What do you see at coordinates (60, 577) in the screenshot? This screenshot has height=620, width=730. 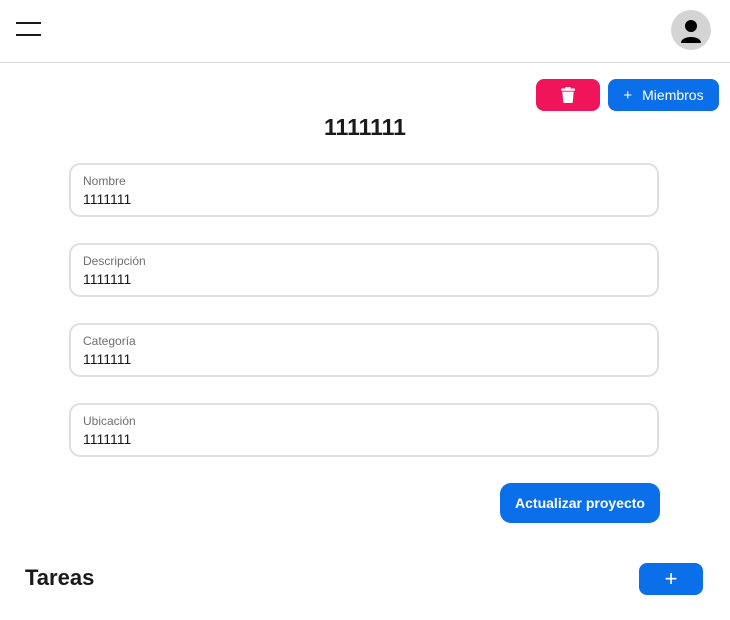 I see `tasks-section-title: Tareas` at bounding box center [60, 577].